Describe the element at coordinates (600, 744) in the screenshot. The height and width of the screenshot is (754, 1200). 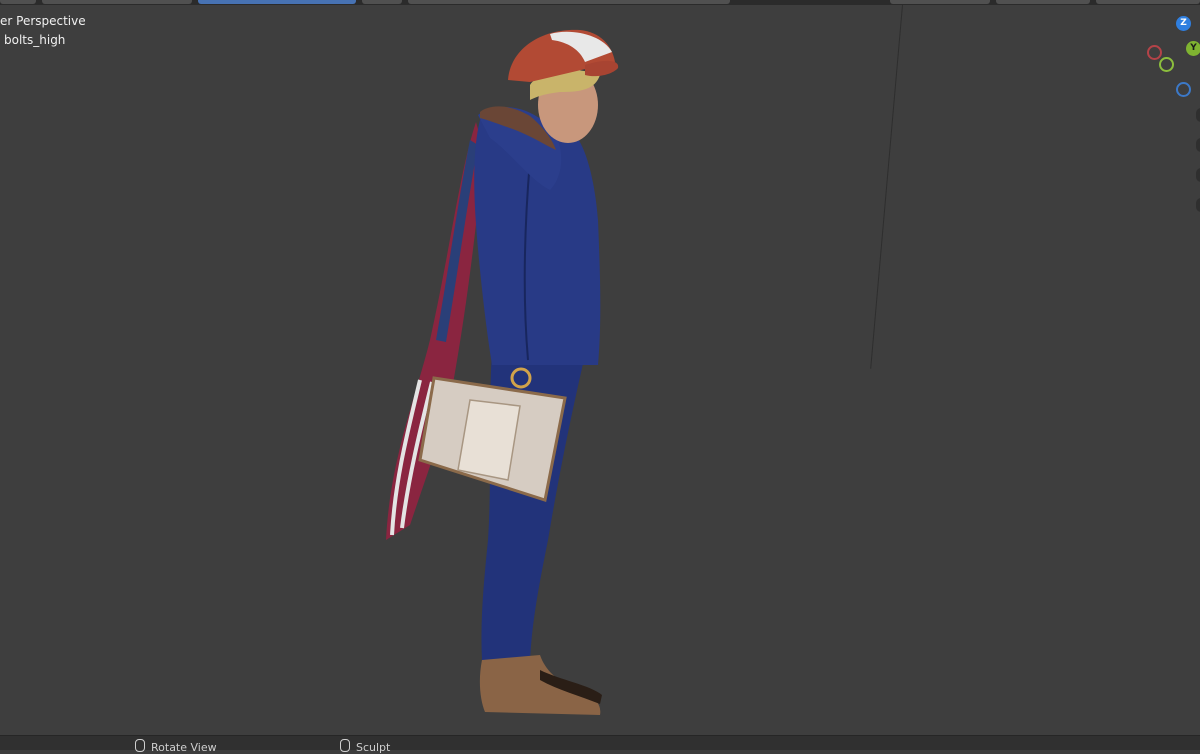
I see `status-bar: Rotate View Sculpt` at that location.